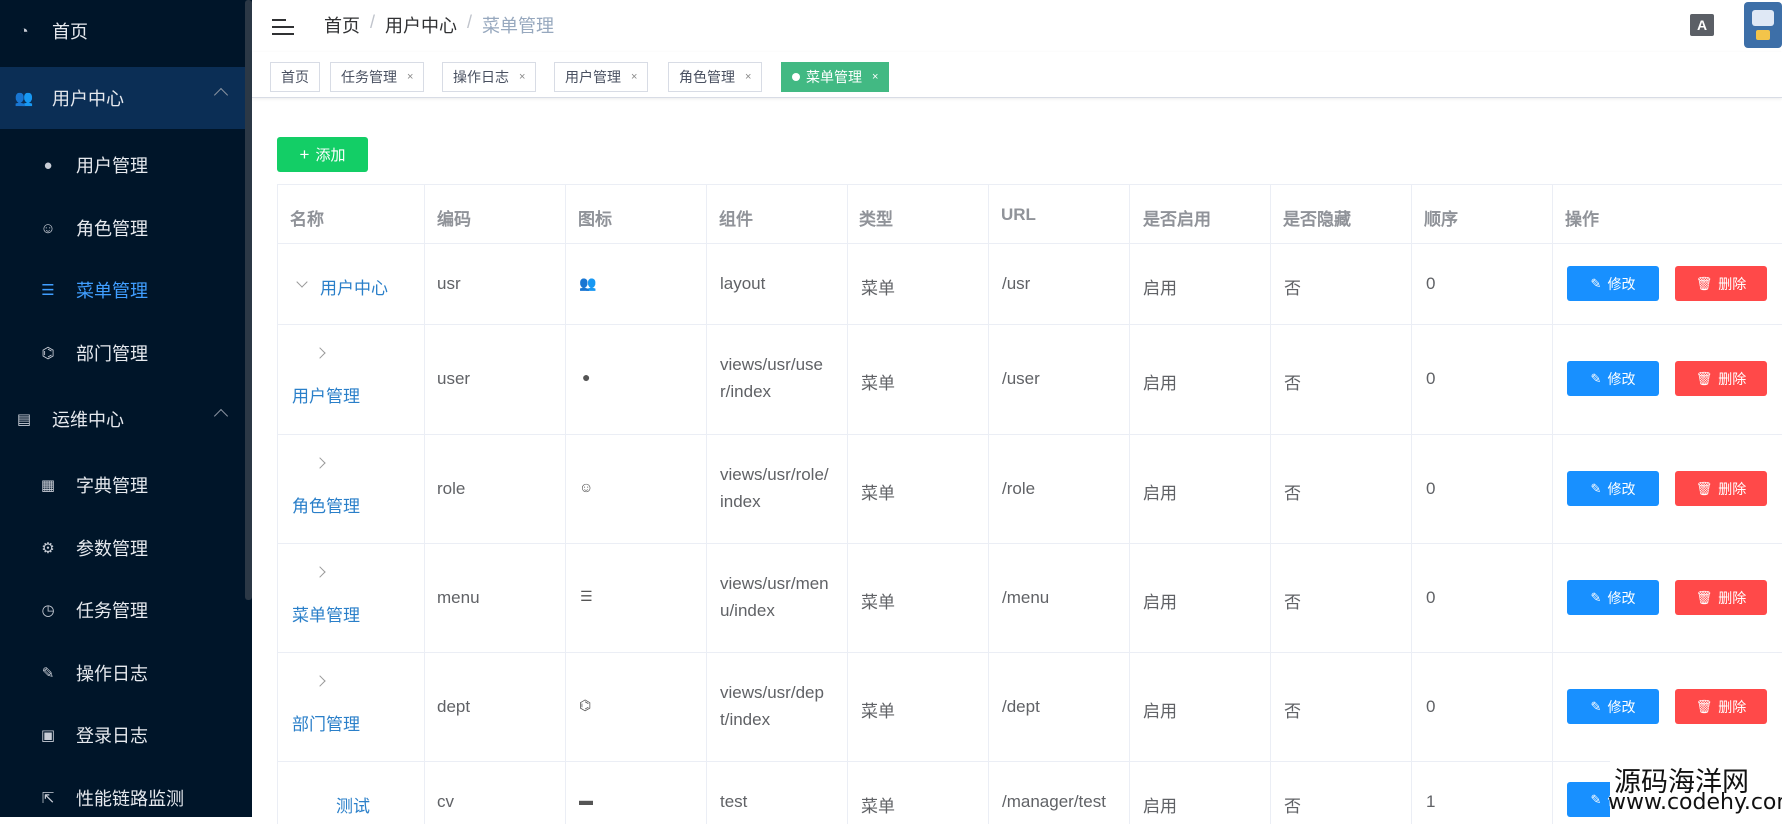 This screenshot has height=829, width=1782. Describe the element at coordinates (1763, 25) in the screenshot. I see `avatar` at that location.